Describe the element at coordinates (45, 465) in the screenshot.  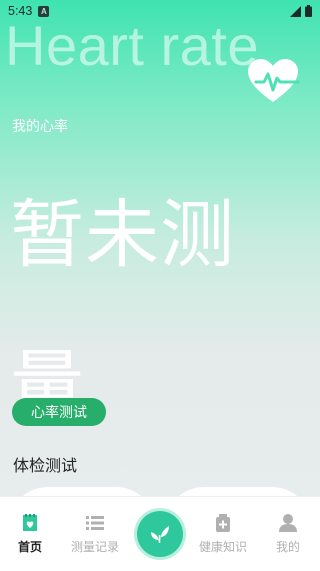
I see `fitness-test-heading: 体检测试` at that location.